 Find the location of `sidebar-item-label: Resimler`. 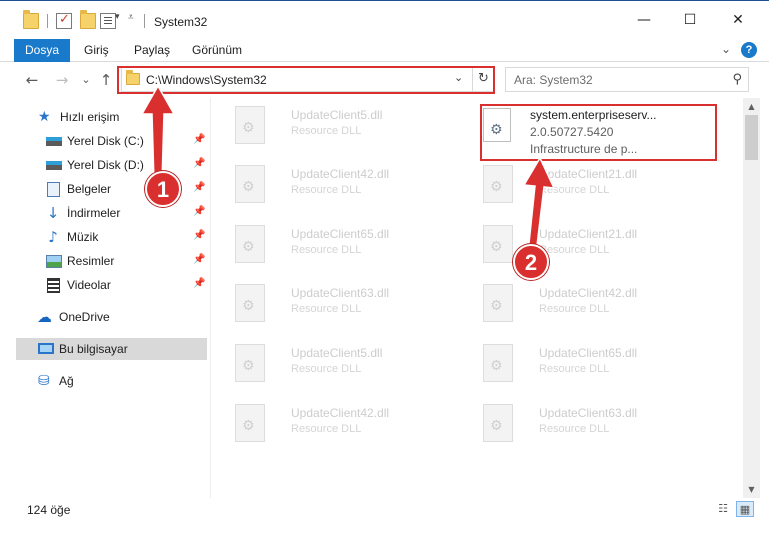

sidebar-item-label: Resimler is located at coordinates (91, 261).